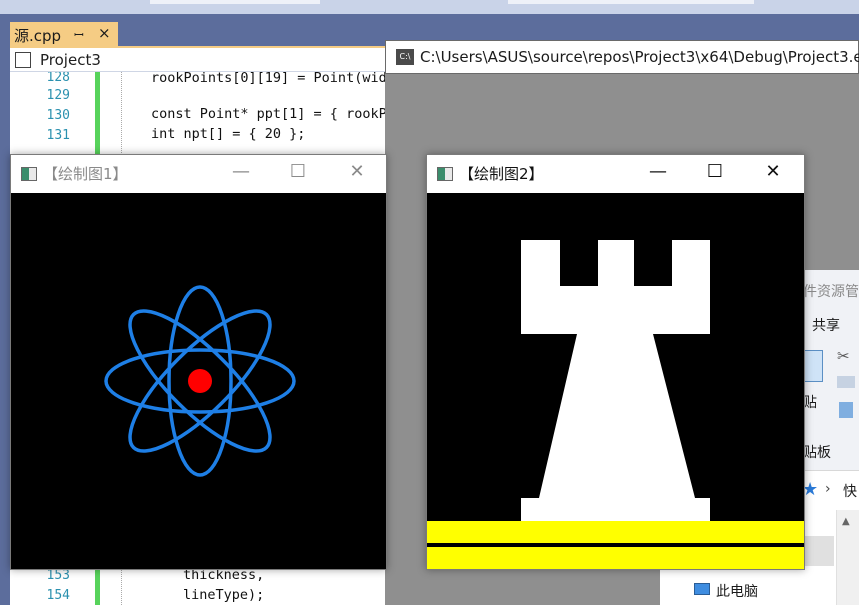  Describe the element at coordinates (831, 292) in the screenshot. I see `explorer-title: 件资源管` at that location.